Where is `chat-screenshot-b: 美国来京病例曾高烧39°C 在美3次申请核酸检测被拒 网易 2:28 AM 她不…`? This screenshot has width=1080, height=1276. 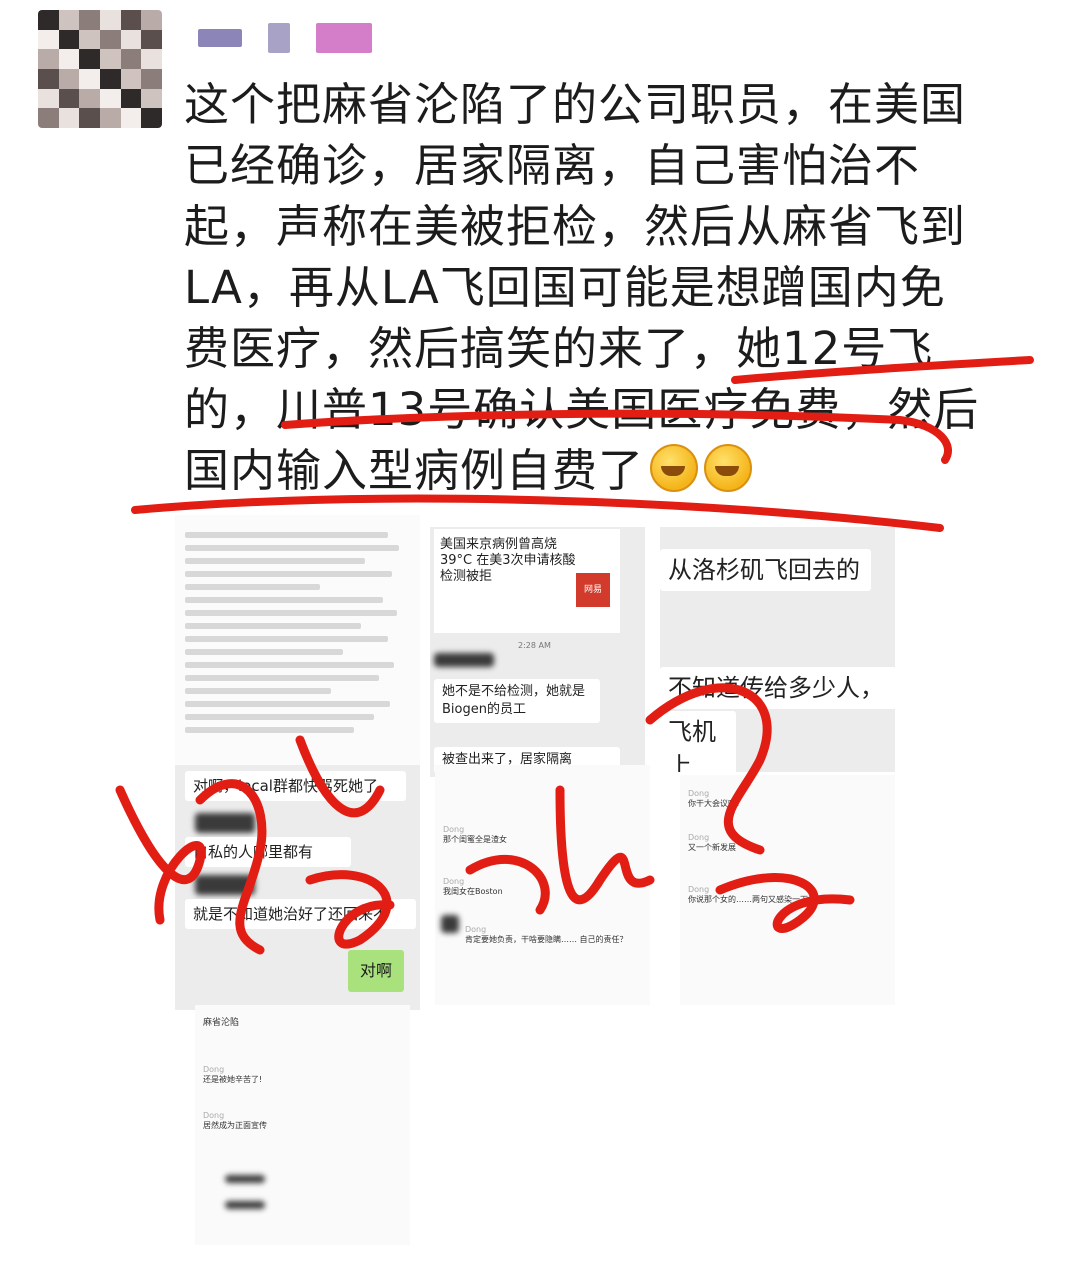 chat-screenshot-b: 美国来京病例曾高烧39°C 在美3次申请核酸检测被拒 网易 2:28 AM 她不… is located at coordinates (537, 652).